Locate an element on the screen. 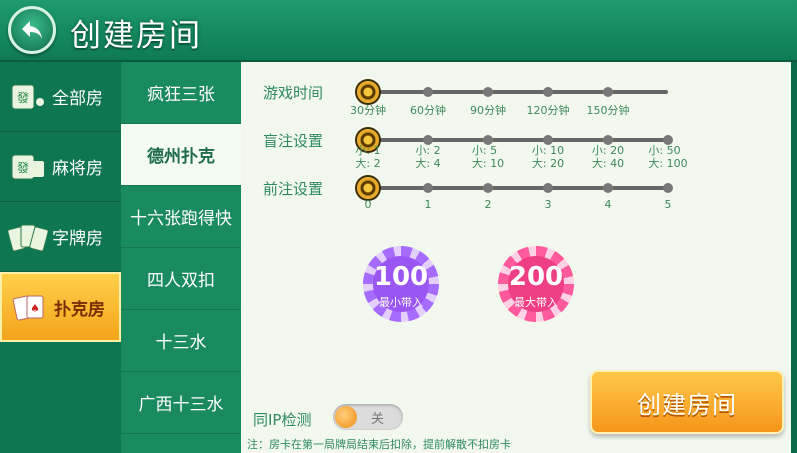 This screenshot has height=453, width=797. game-type-list: 疯狂三张 德州扑克 十六张跑得快 四人双扣 十三水 广西十三水 is located at coordinates (181, 257).